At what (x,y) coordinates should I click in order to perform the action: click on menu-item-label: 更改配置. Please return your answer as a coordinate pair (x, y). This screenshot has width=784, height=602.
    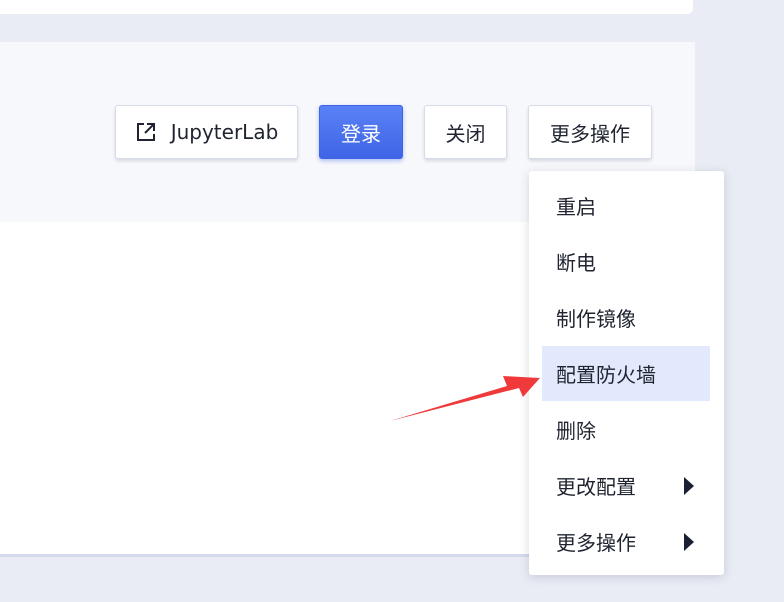
    Looking at the image, I should click on (596, 487).